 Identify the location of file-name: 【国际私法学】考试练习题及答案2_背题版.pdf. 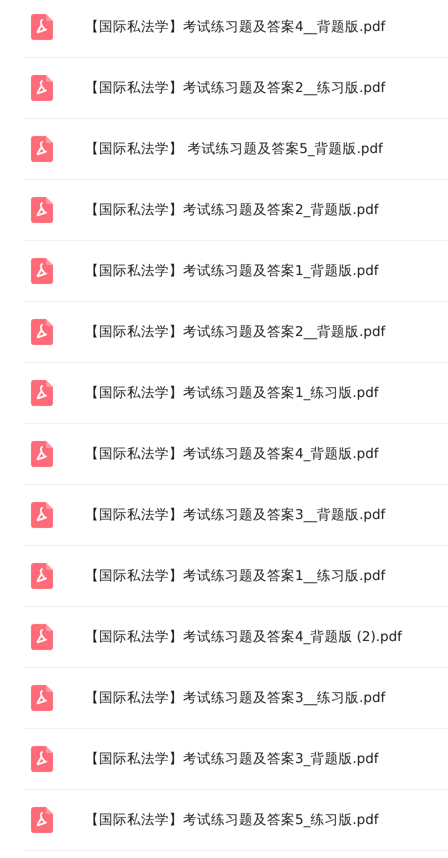
(232, 210).